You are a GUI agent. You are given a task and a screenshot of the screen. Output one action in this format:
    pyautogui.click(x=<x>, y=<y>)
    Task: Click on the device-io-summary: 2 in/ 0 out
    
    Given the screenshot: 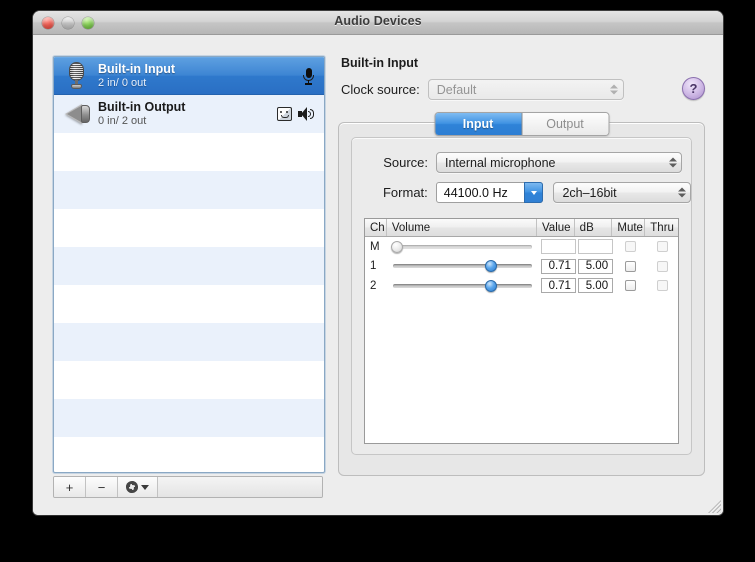 What is the action you would take?
    pyautogui.click(x=122, y=83)
    